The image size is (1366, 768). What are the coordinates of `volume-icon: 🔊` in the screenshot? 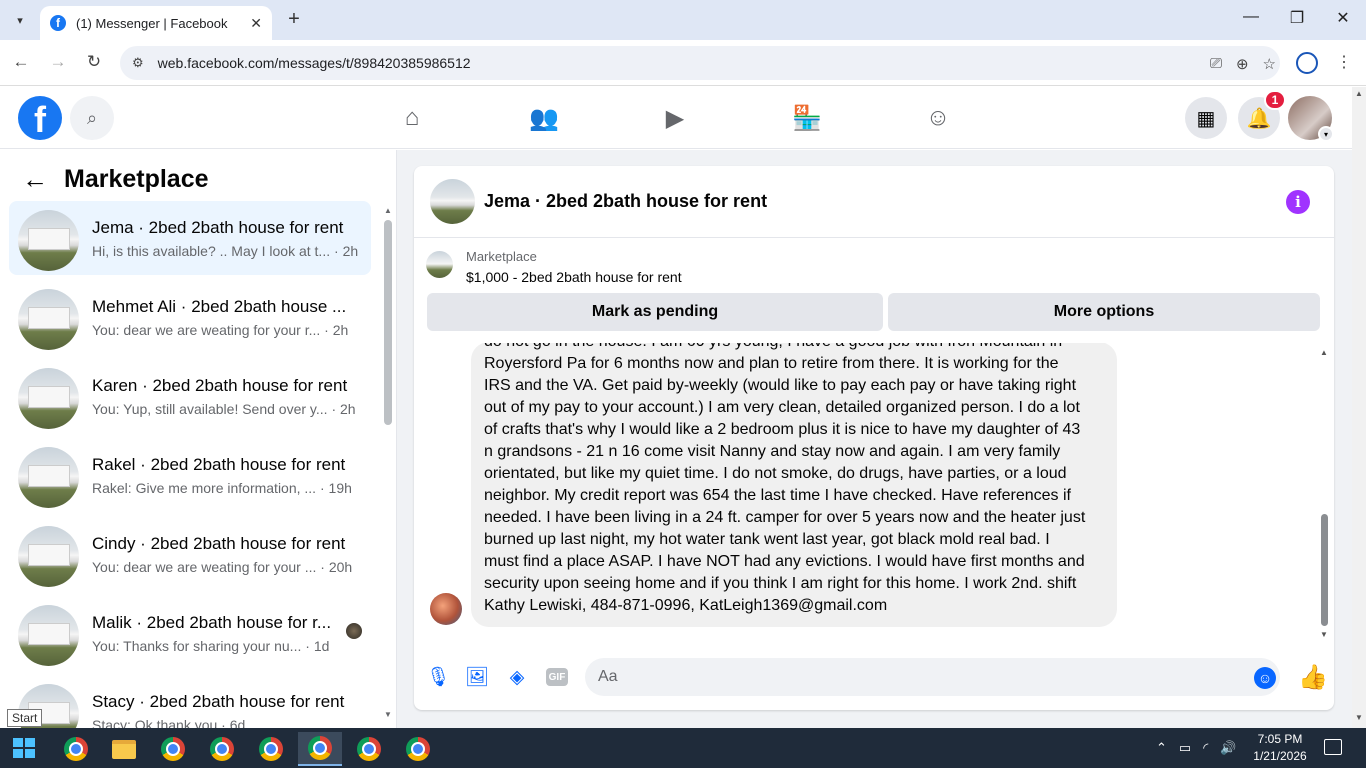 It's located at (1228, 748).